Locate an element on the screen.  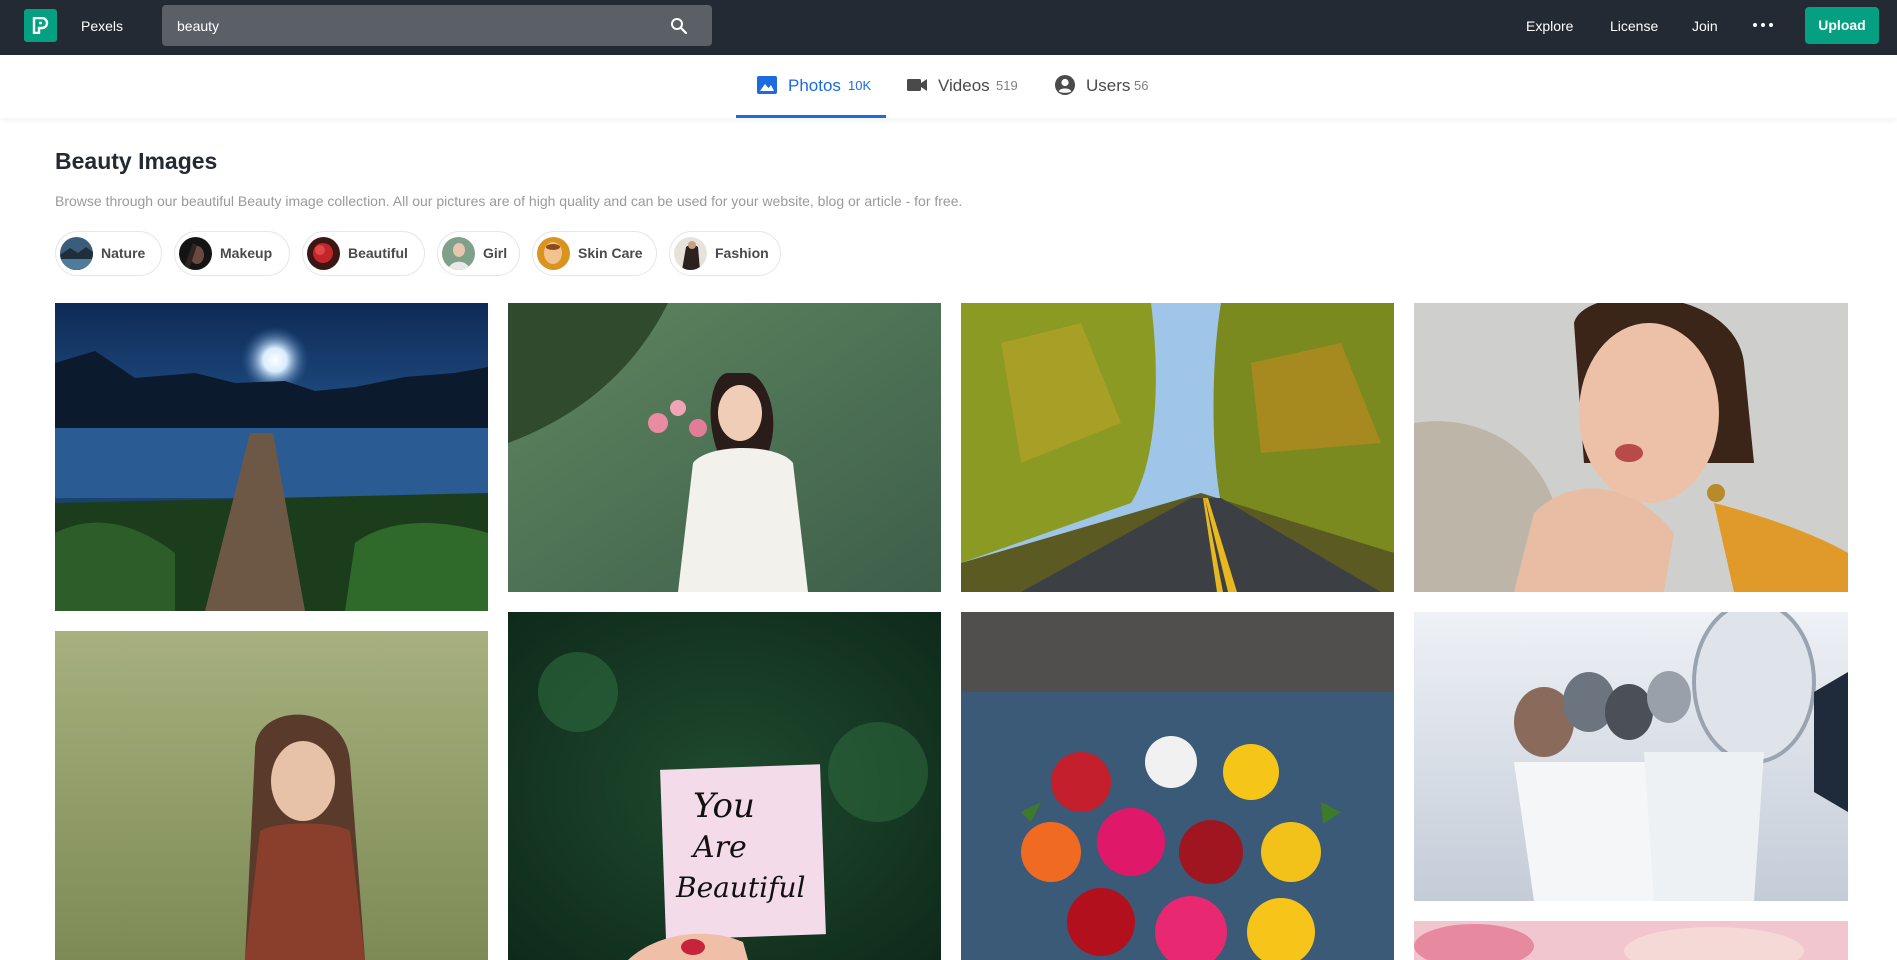
media-type-tabs: Photos 10K Videos 519 Users 56 is located at coordinates (948, 86).